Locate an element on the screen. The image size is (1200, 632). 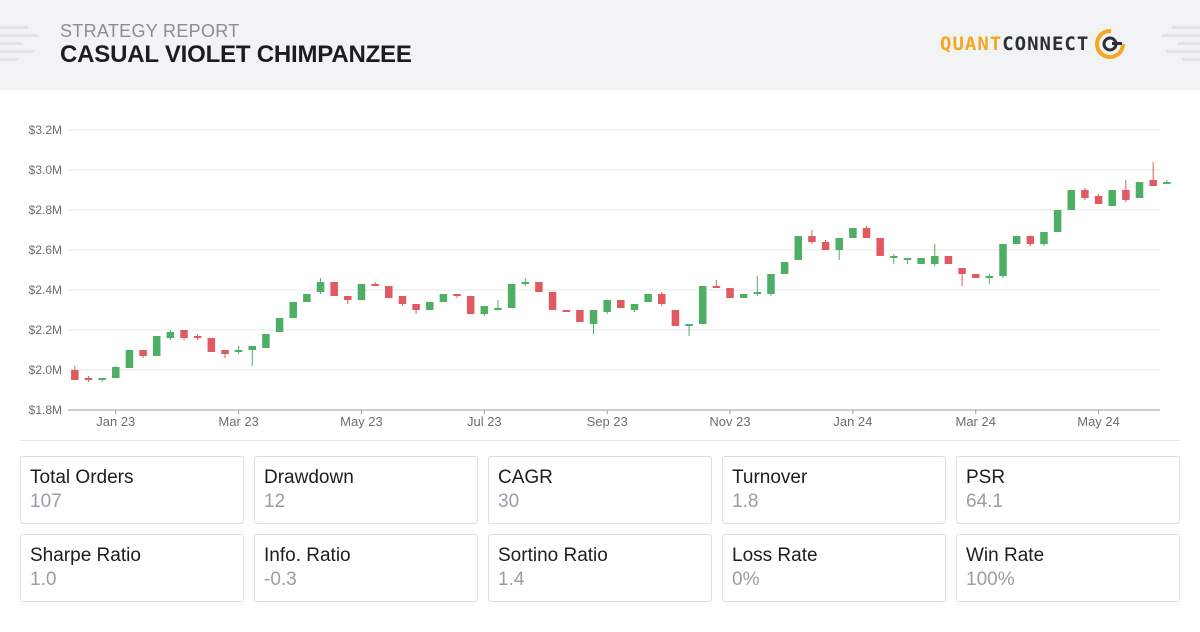
stat-card-win-rate: Win Rate 100% is located at coordinates (1068, 568).